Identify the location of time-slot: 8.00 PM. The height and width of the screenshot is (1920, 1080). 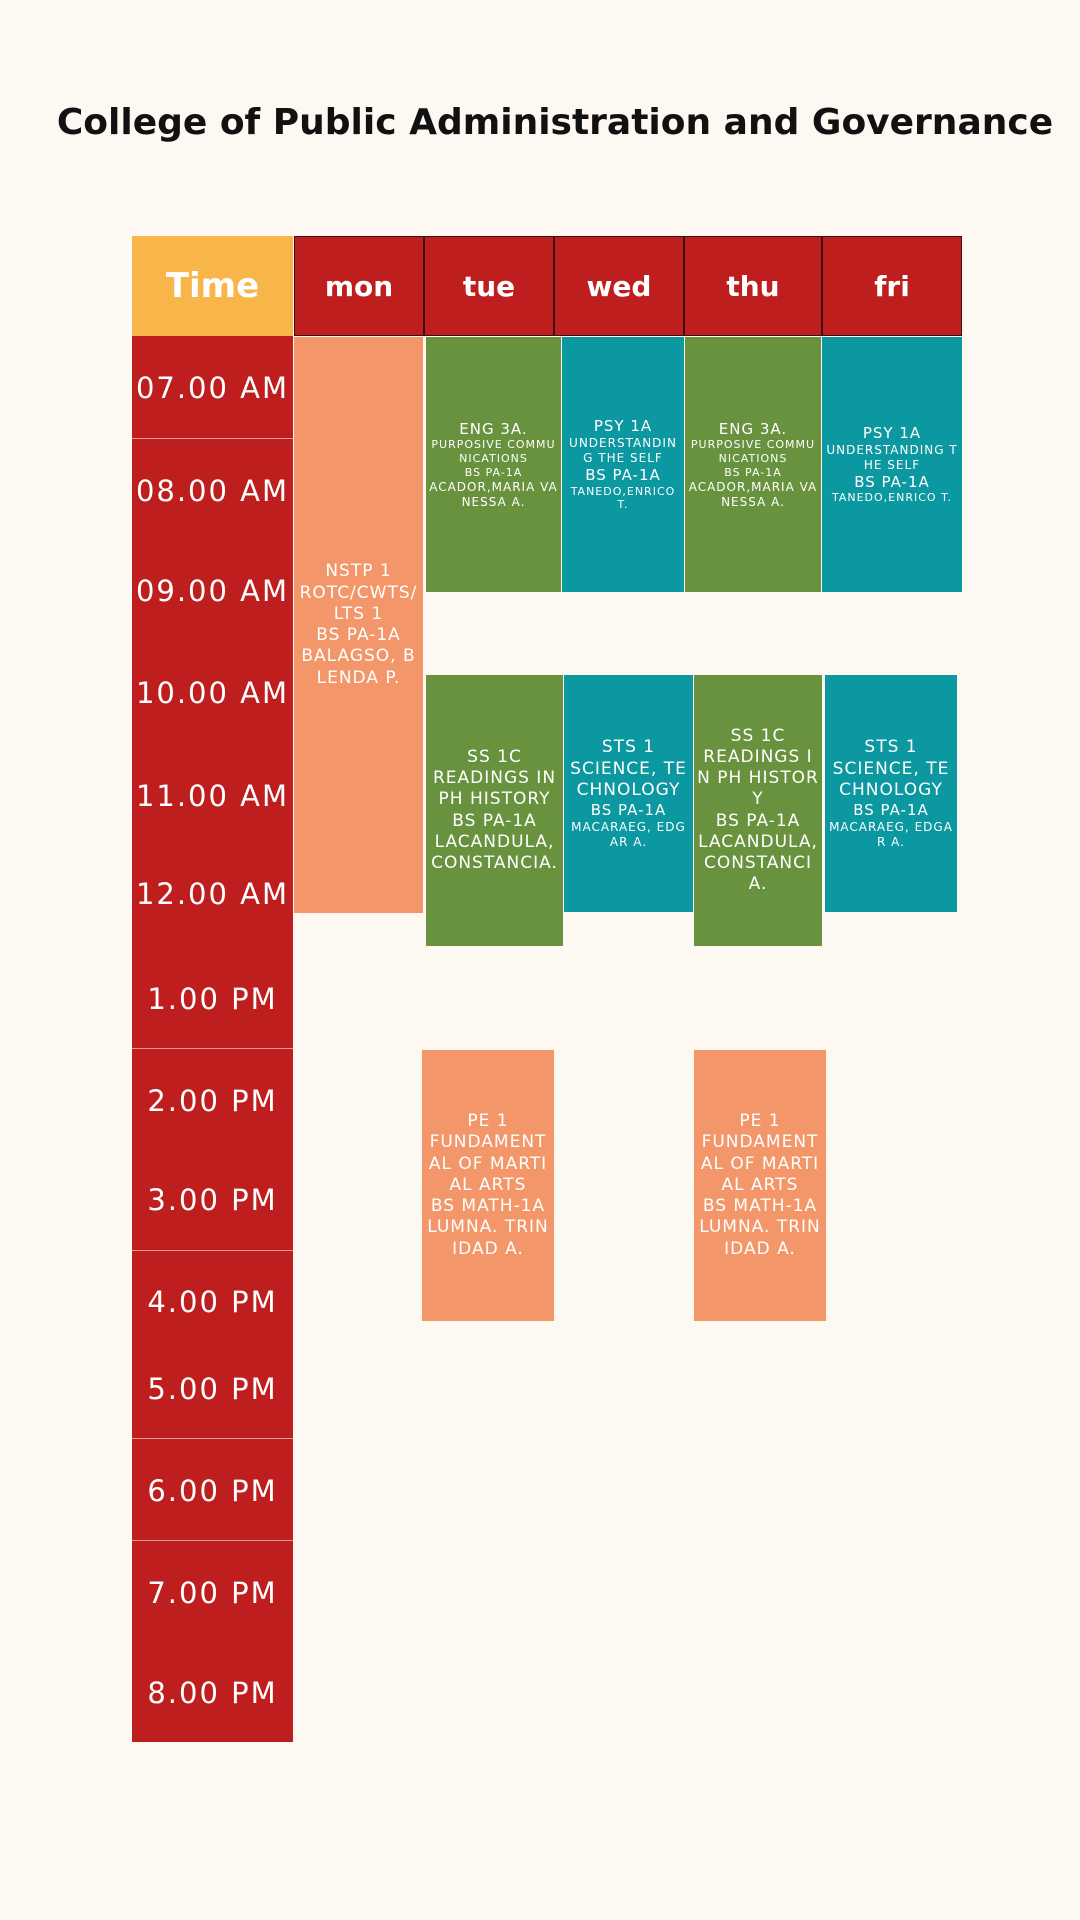
(212, 1693).